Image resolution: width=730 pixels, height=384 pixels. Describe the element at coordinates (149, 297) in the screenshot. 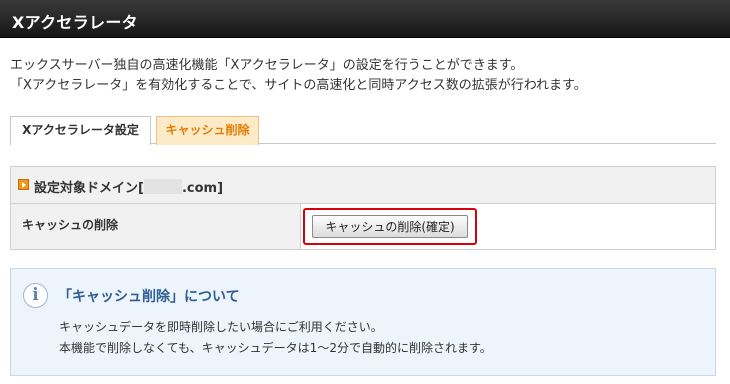

I see `info-title: 「キャッシュ削除」について` at that location.